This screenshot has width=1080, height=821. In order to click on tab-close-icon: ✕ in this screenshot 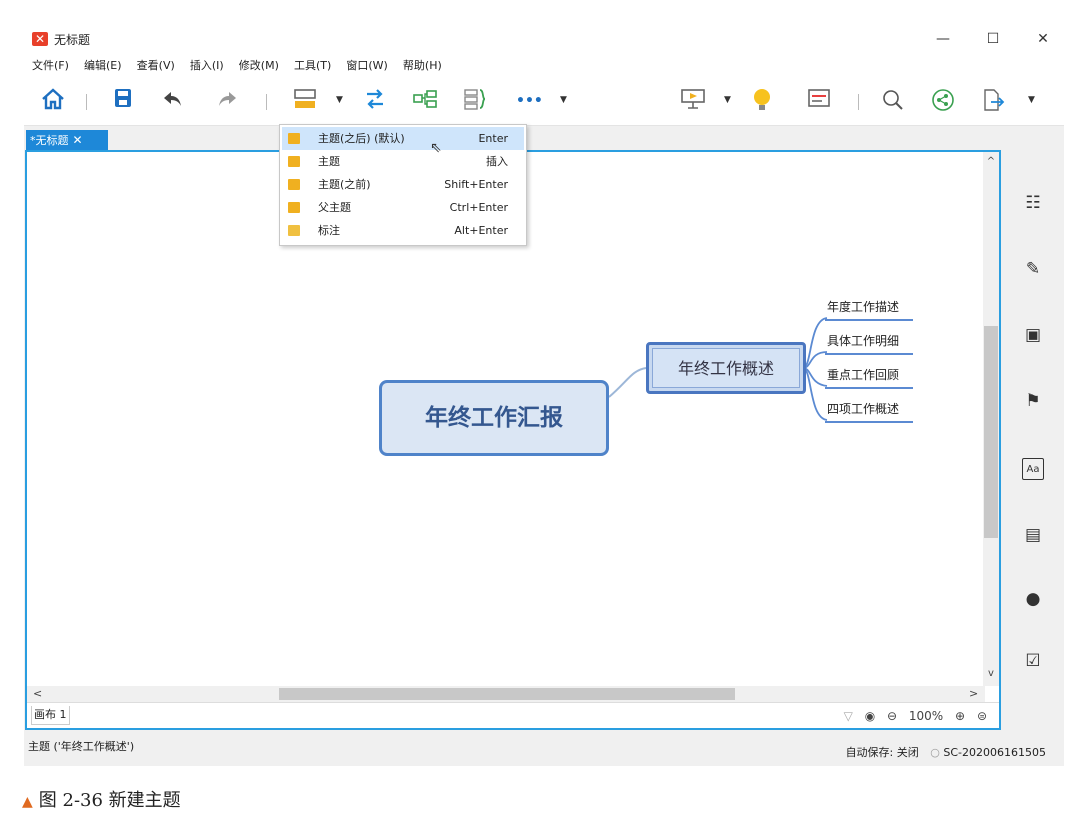, I will do `click(78, 140)`.